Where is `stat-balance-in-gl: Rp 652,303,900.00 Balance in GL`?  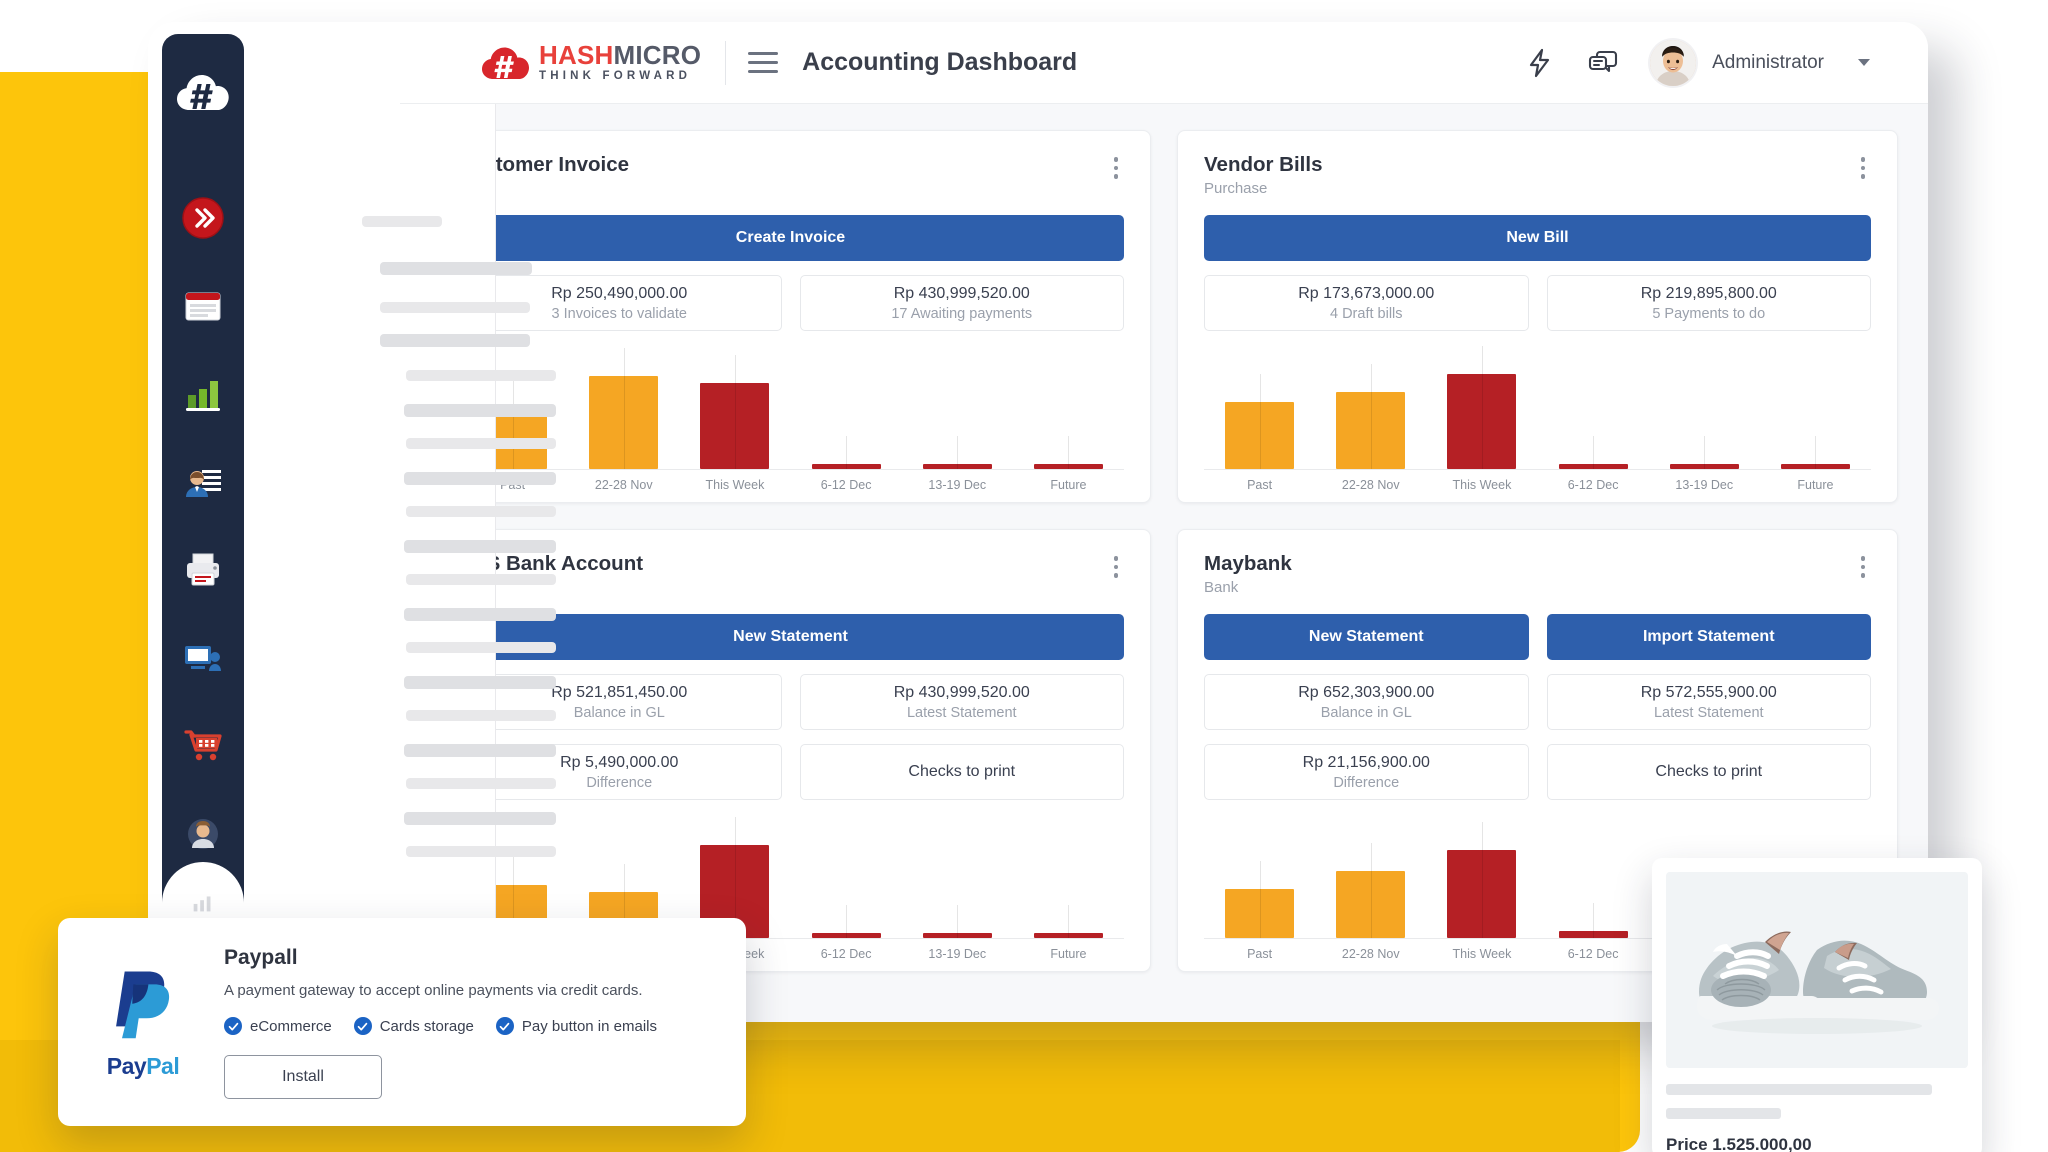 stat-balance-in-gl: Rp 652,303,900.00 Balance in GL is located at coordinates (1366, 702).